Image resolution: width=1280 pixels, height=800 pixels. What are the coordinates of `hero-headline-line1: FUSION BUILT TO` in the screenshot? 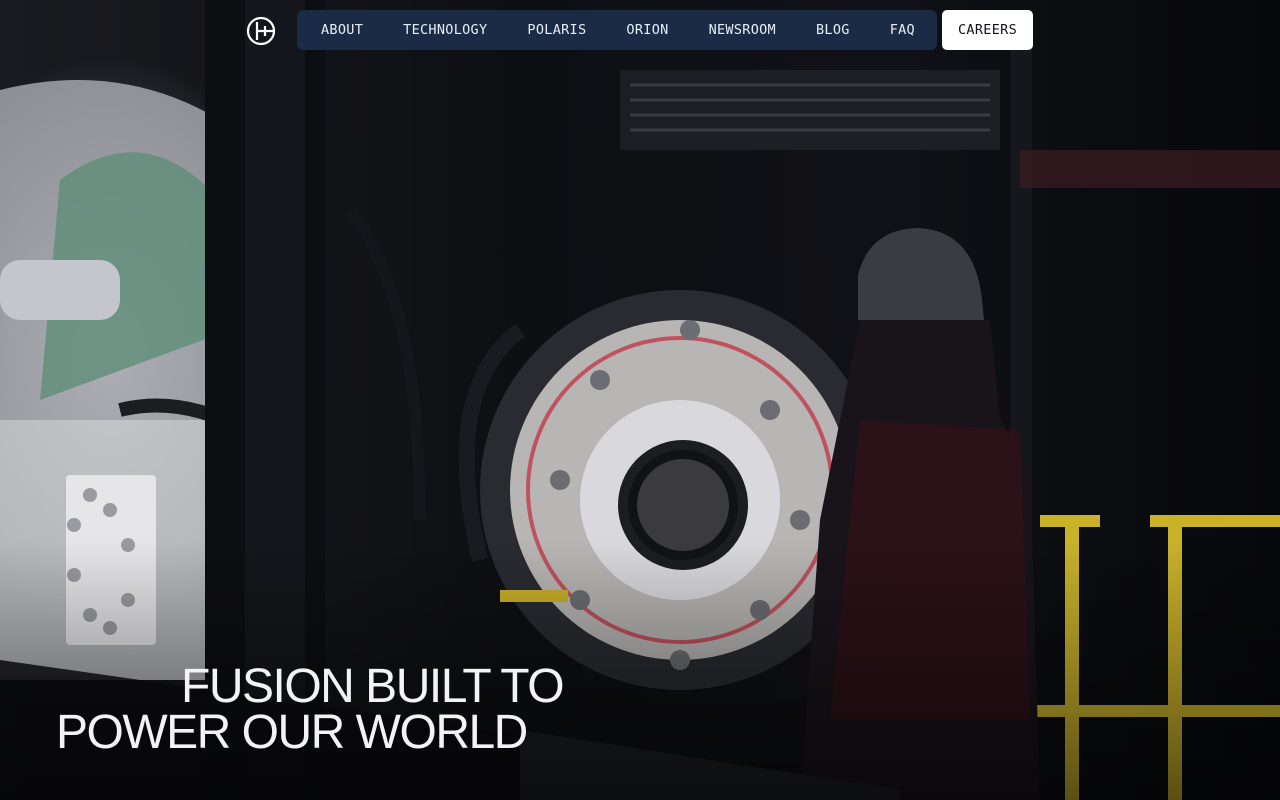 It's located at (373, 686).